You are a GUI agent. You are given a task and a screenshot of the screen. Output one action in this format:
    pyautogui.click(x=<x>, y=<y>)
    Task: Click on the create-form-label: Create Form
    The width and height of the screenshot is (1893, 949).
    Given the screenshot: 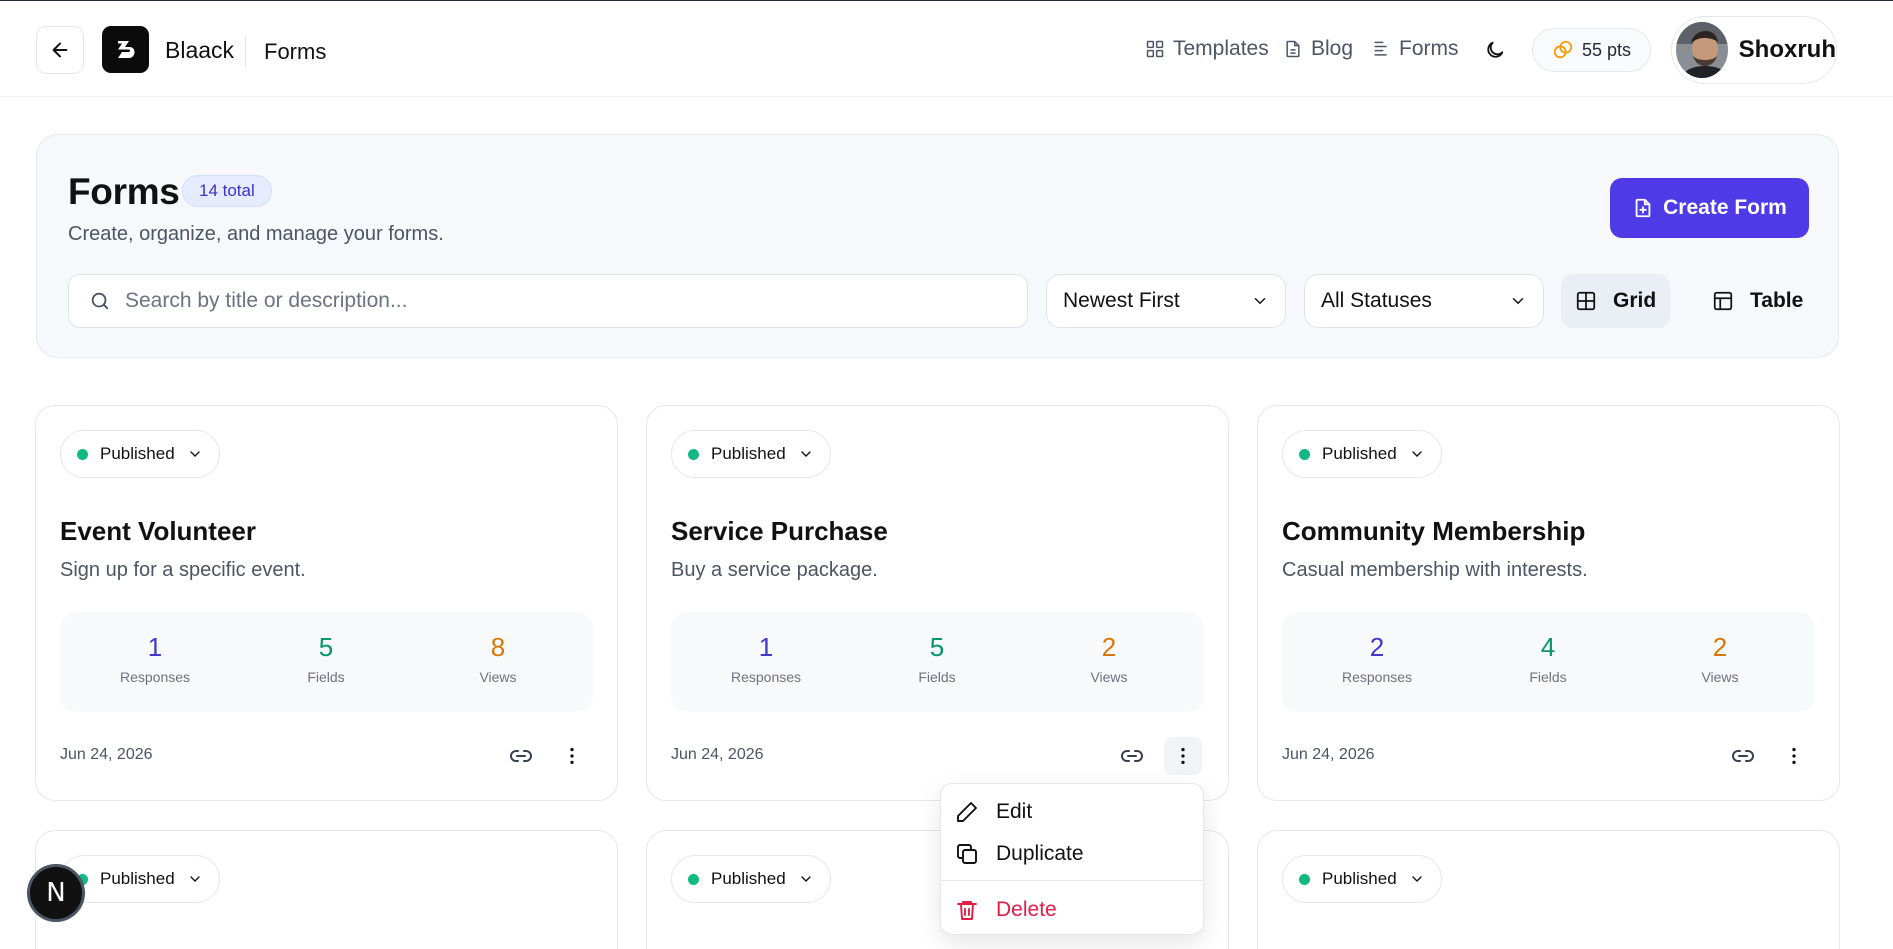 What is the action you would take?
    pyautogui.click(x=1725, y=207)
    